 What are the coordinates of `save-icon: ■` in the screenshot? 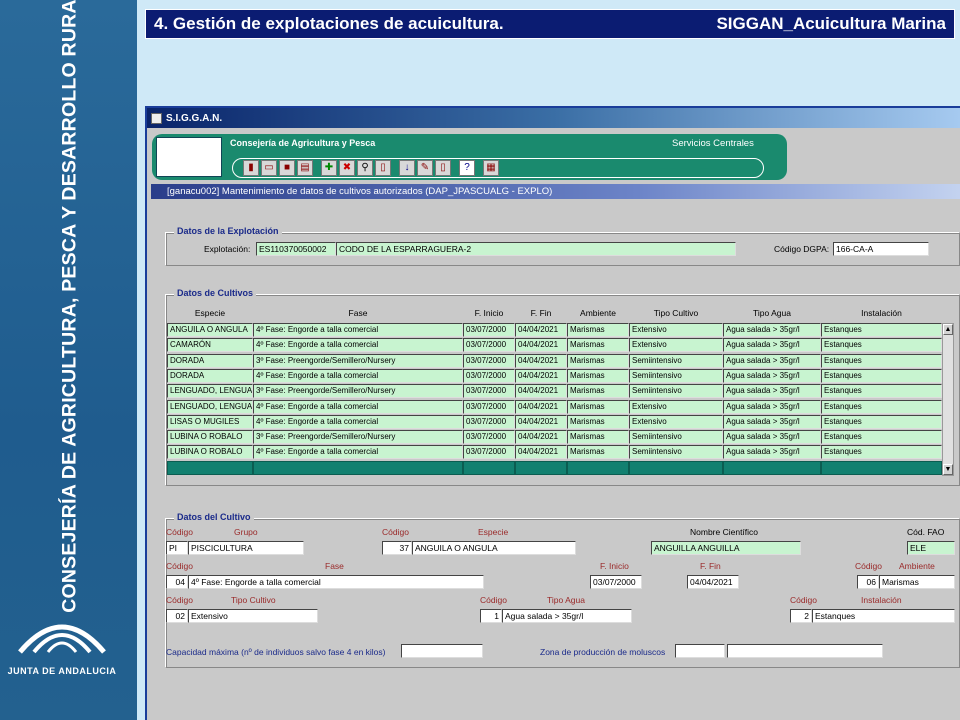 It's located at (287, 168).